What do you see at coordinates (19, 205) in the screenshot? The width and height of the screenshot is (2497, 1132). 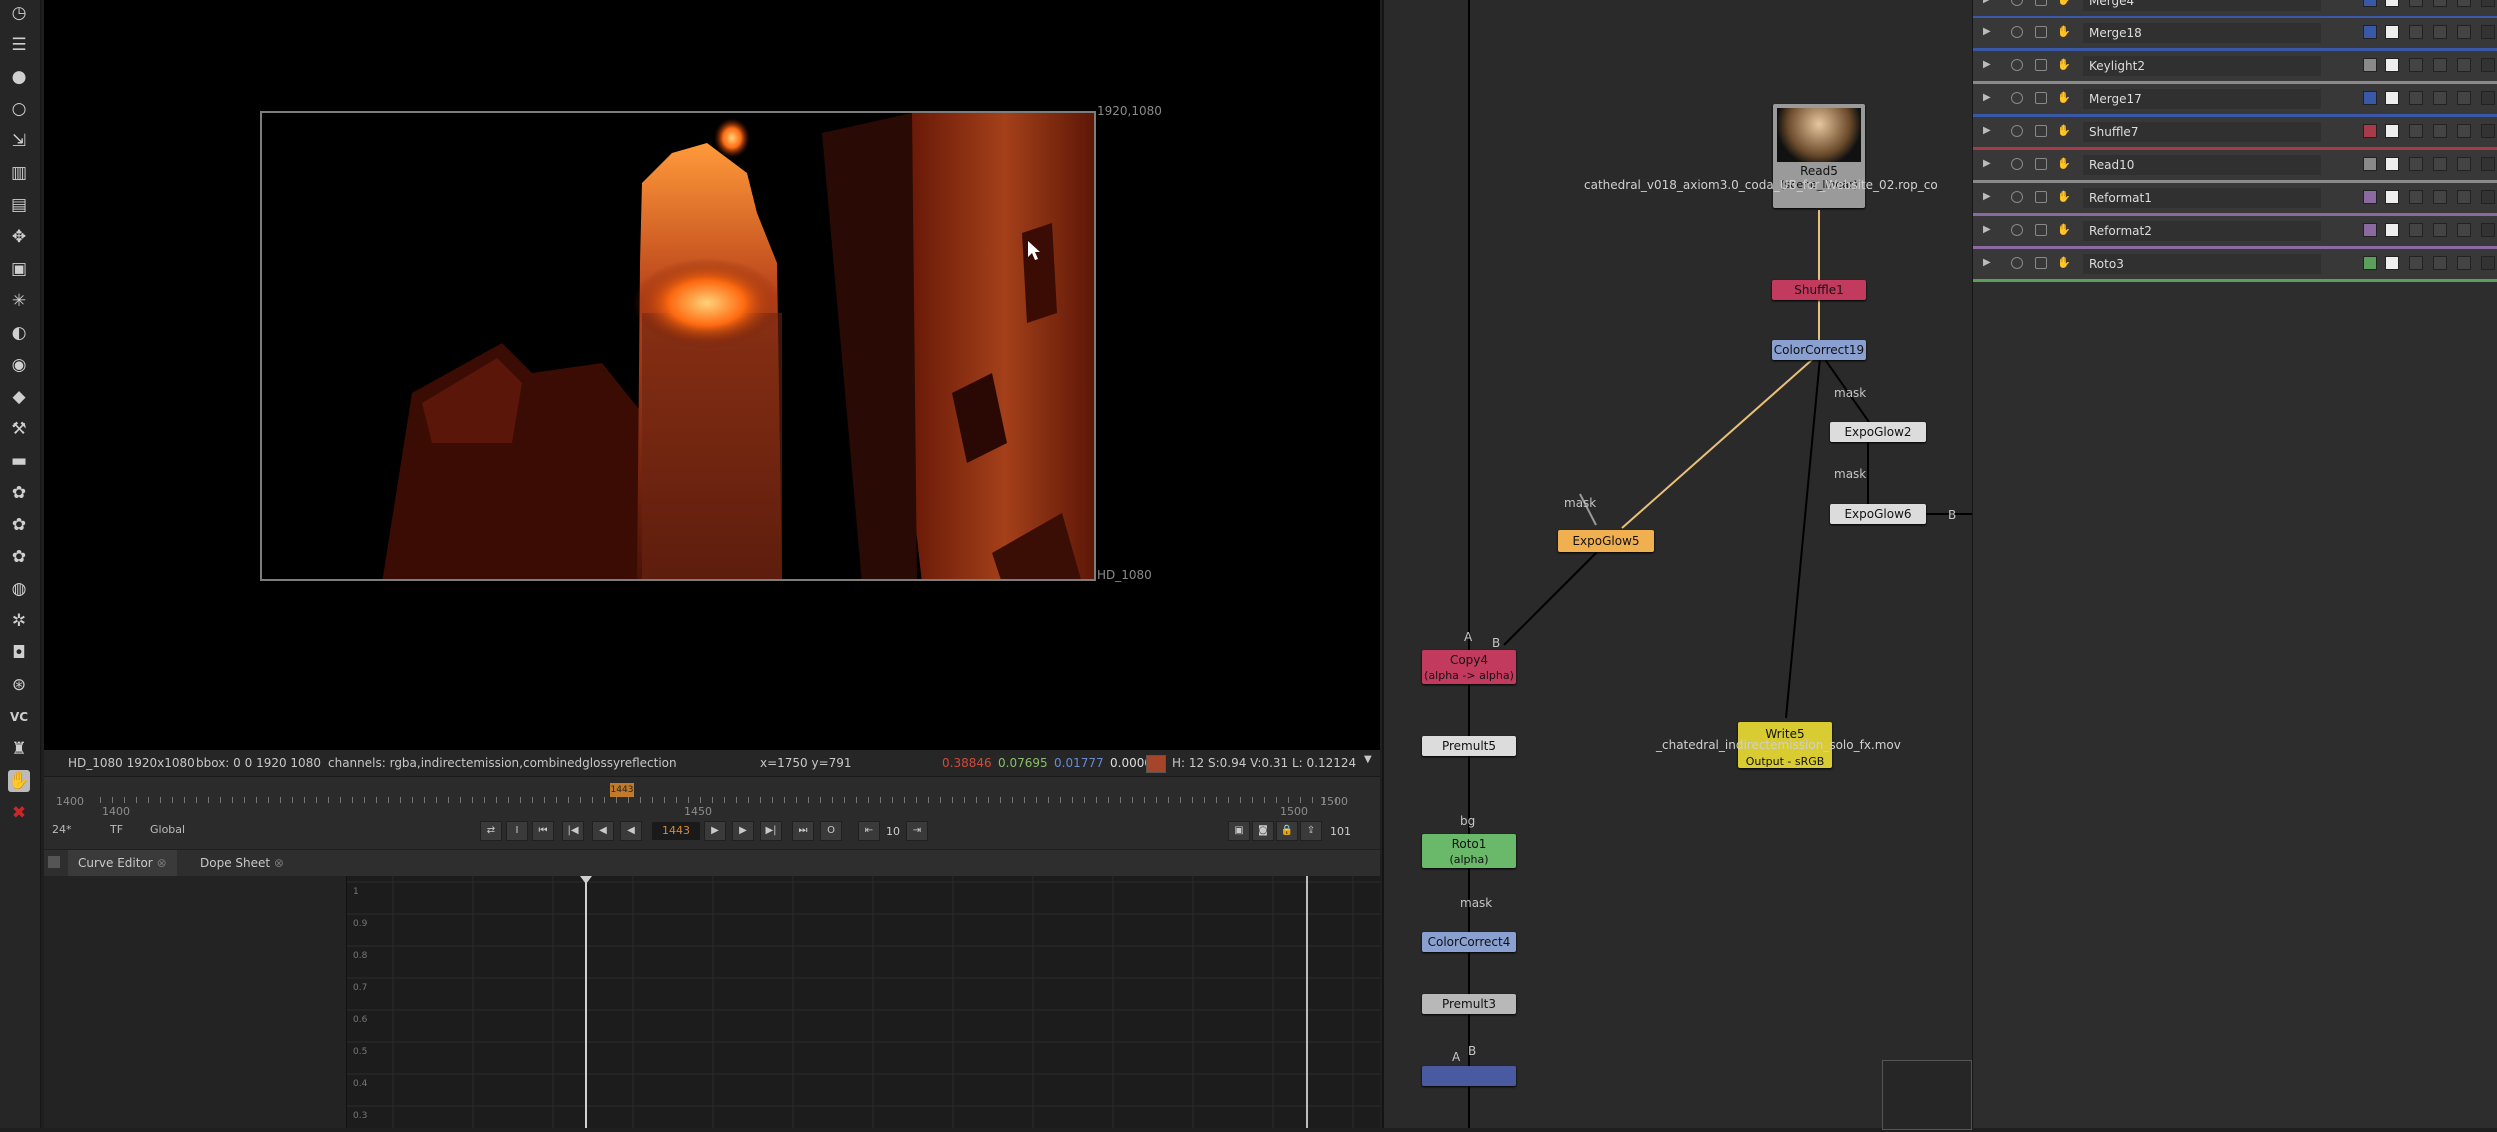 I see `color-icon: ▤` at bounding box center [19, 205].